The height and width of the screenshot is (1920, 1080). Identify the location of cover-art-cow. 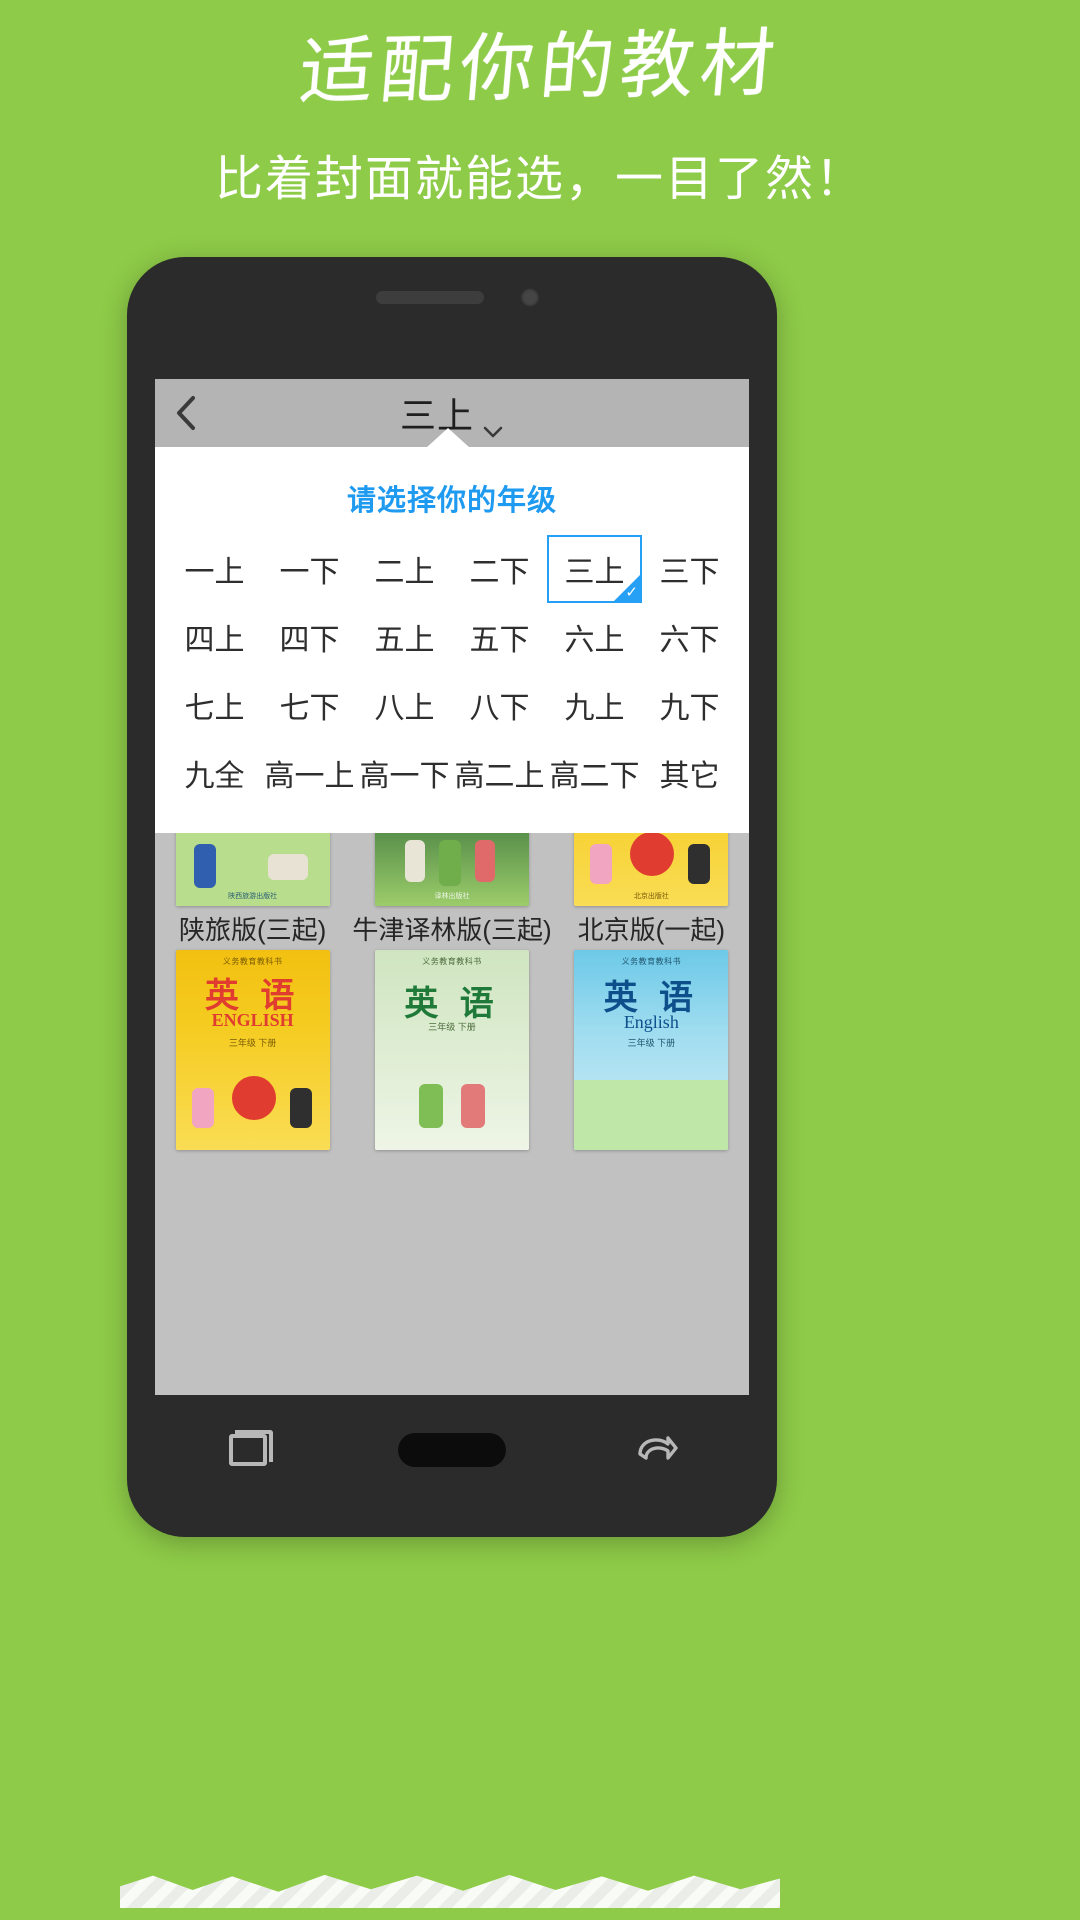
(287, 866).